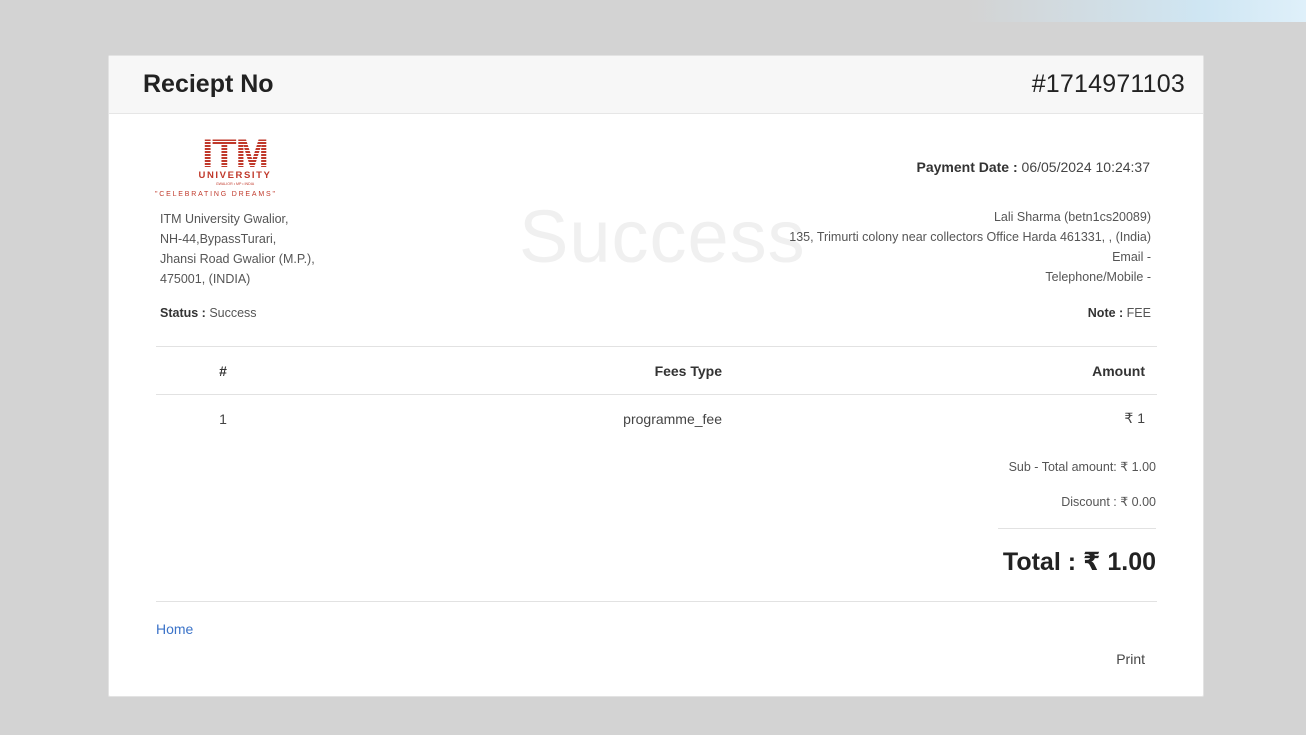 The image size is (1306, 735). Describe the element at coordinates (235, 163) in the screenshot. I see `itm-logo-mark: ITM UNIVERSITY GWALIOR • MP • INDIA` at that location.